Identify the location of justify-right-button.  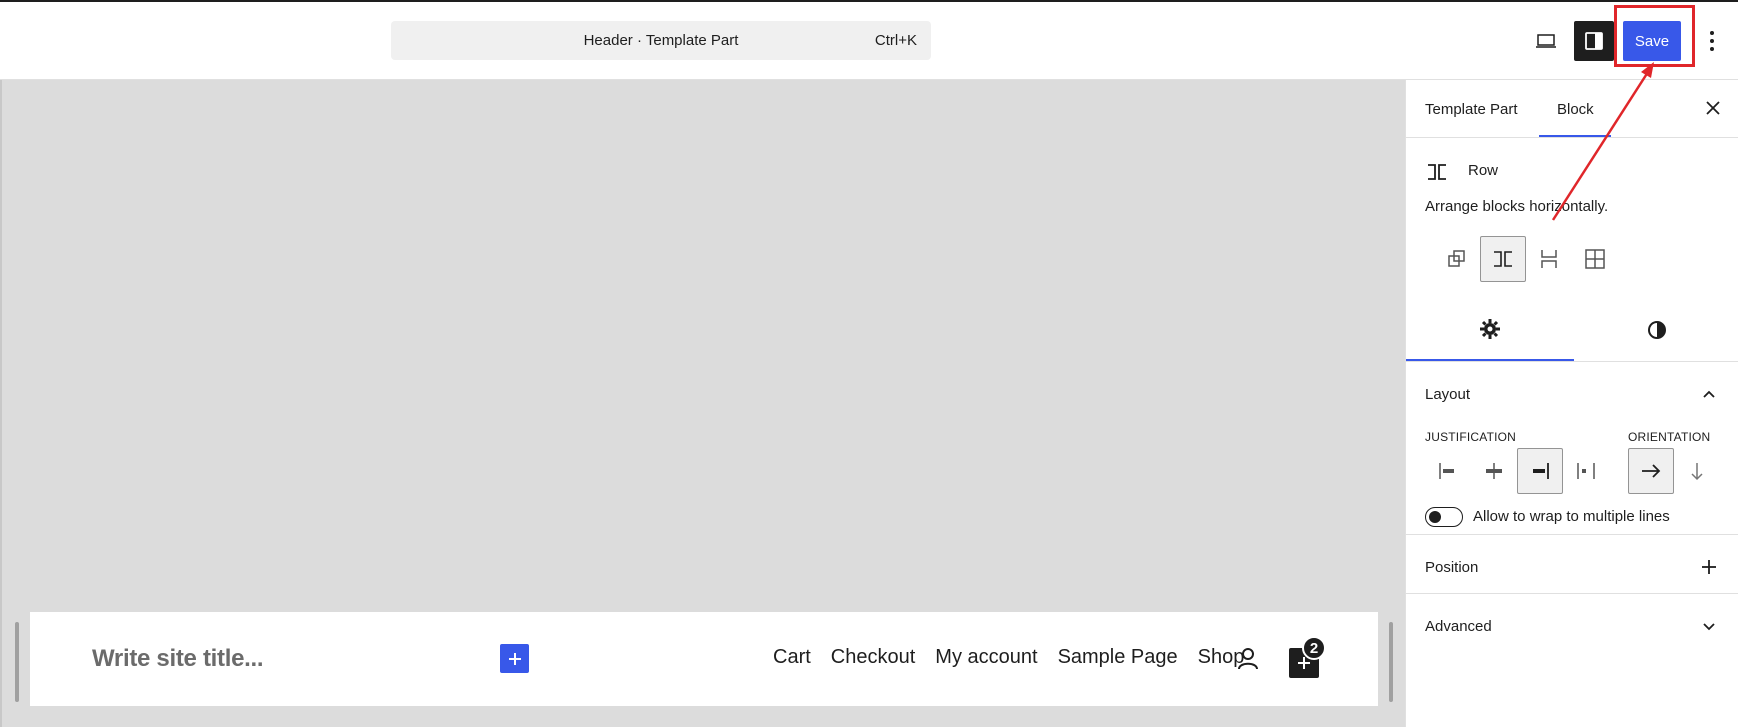
(1540, 471).